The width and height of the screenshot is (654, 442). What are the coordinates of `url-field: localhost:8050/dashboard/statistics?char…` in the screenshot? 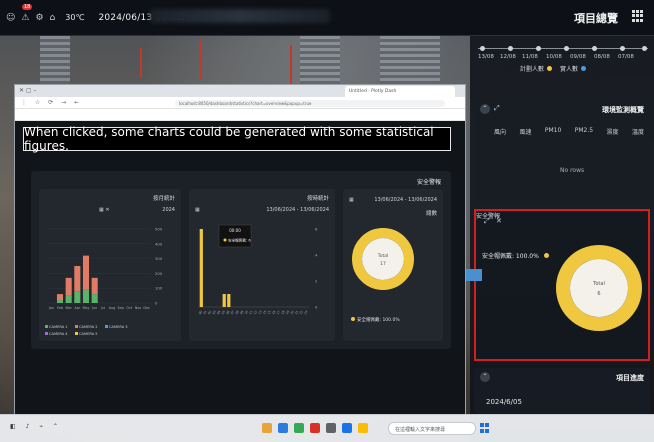 It's located at (310, 103).